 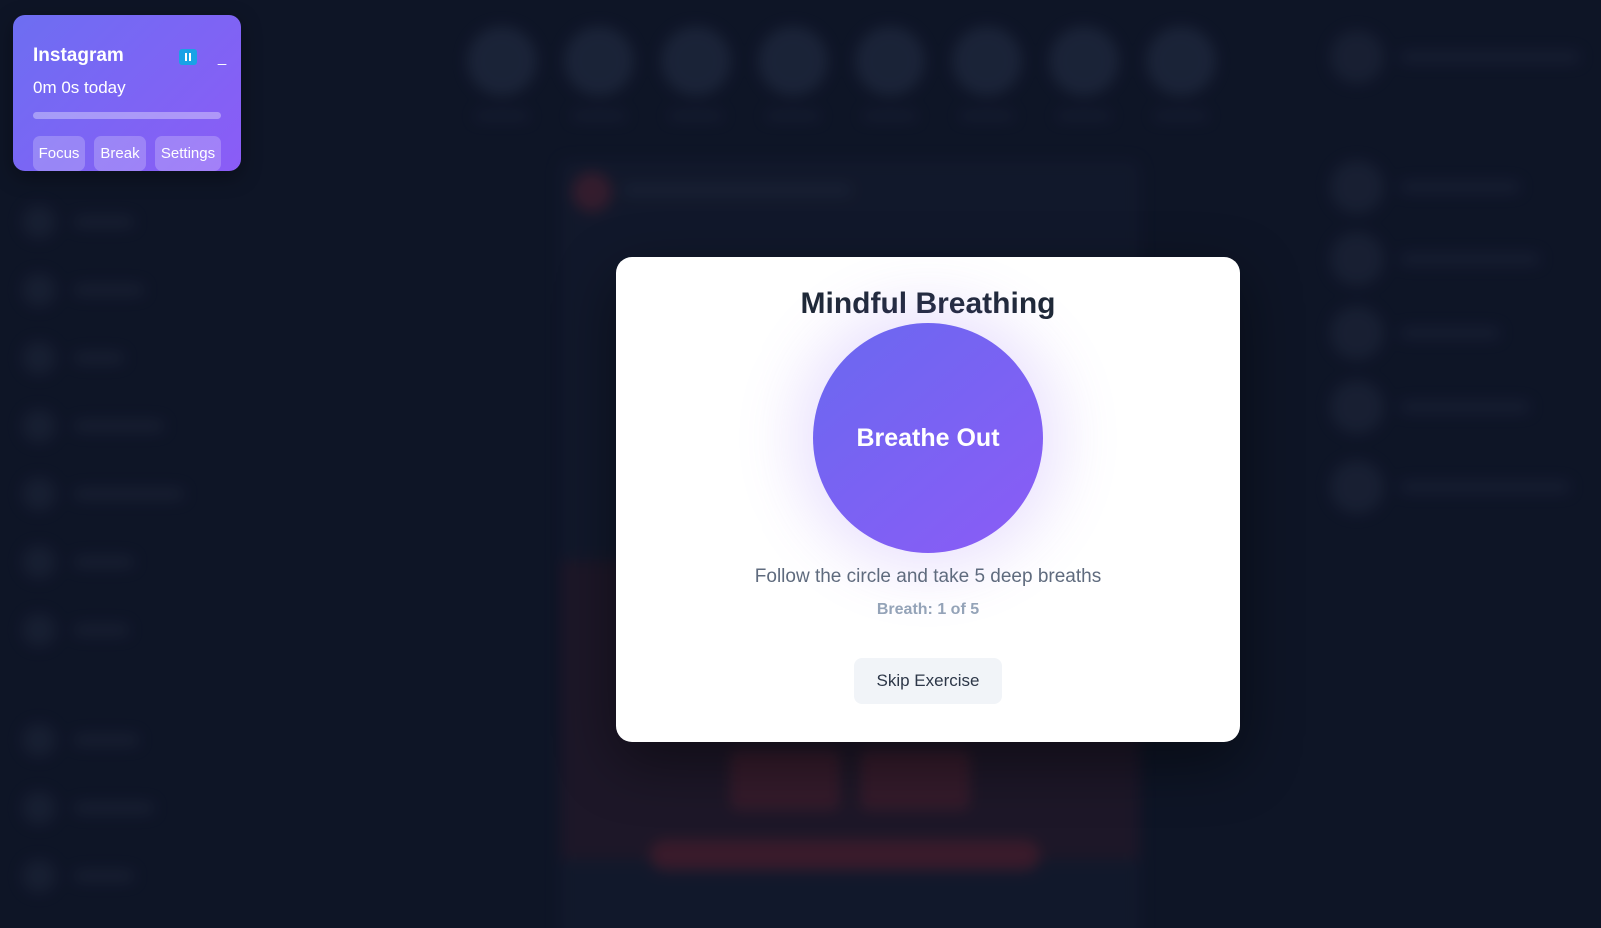 I want to click on pause-button, so click(x=188, y=57).